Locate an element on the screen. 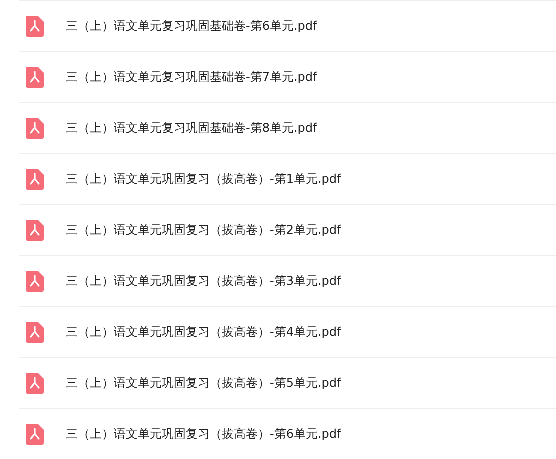 This screenshot has width=556, height=459. file-row: 三（上）语文单元复习巩固基础卷-第8单元.pdf is located at coordinates (287, 127).